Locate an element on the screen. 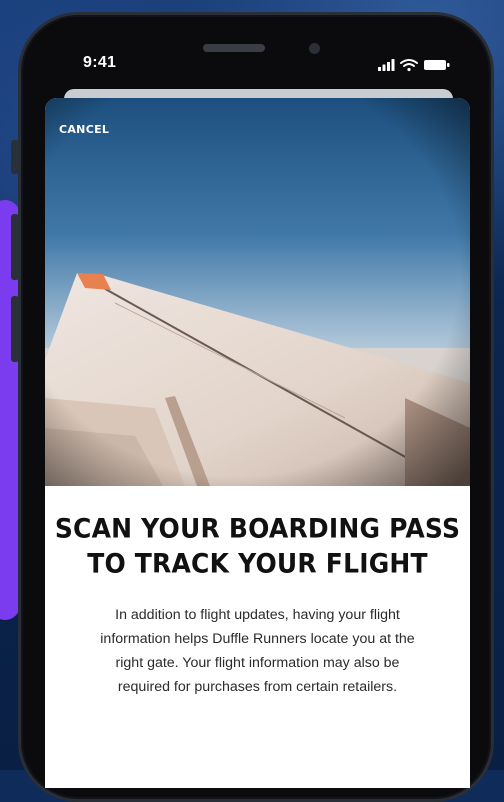 The height and width of the screenshot is (802, 504). battery-icon is located at coordinates (437, 65).